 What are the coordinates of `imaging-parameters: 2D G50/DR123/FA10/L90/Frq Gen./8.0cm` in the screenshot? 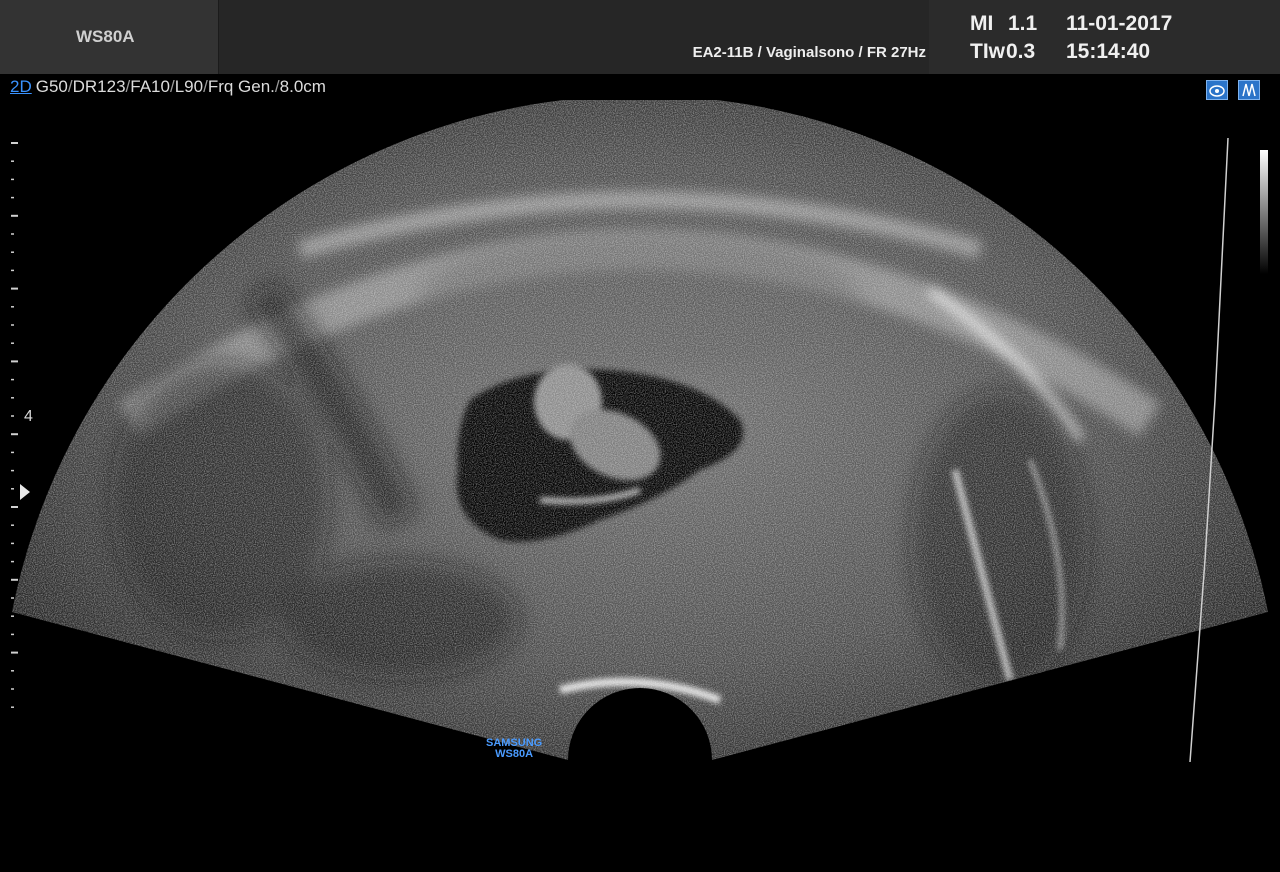 It's located at (168, 86).